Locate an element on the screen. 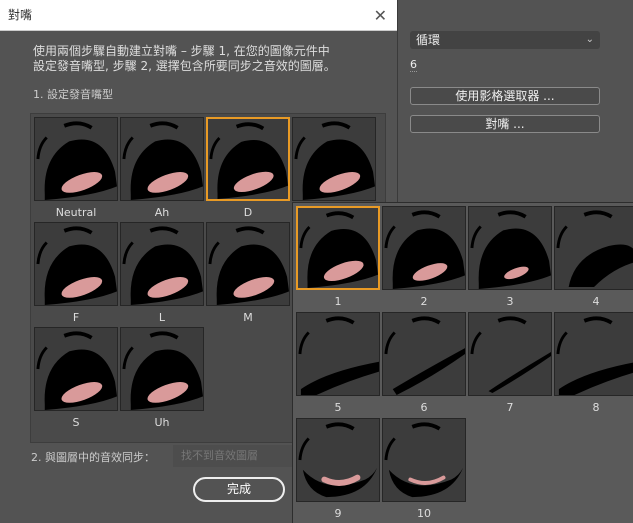 The width and height of the screenshot is (633, 523). viseme-cell: F is located at coordinates (76, 273).